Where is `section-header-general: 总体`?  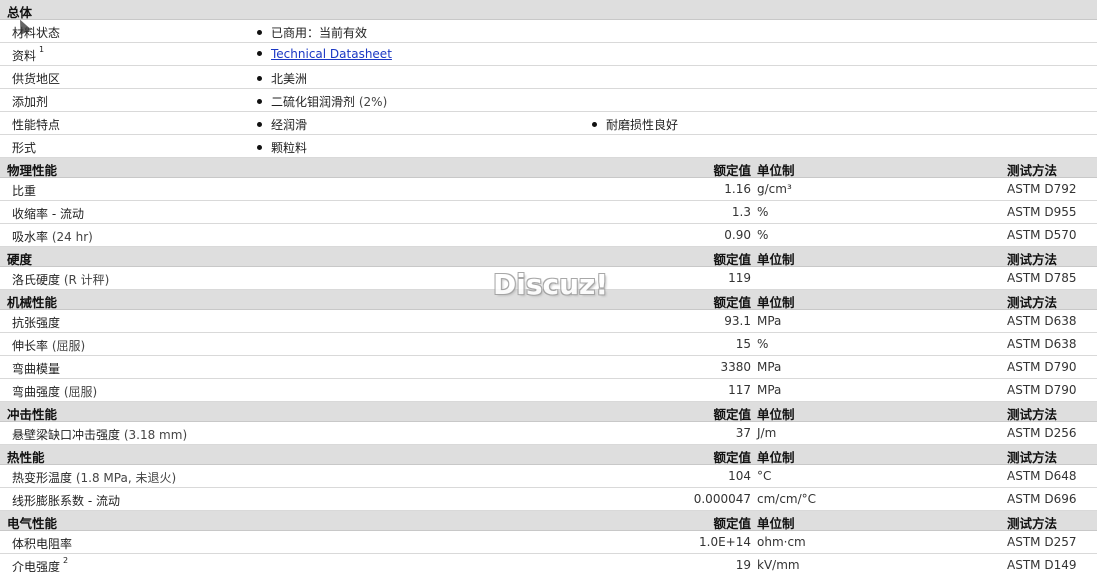 section-header-general: 总体 is located at coordinates (548, 10).